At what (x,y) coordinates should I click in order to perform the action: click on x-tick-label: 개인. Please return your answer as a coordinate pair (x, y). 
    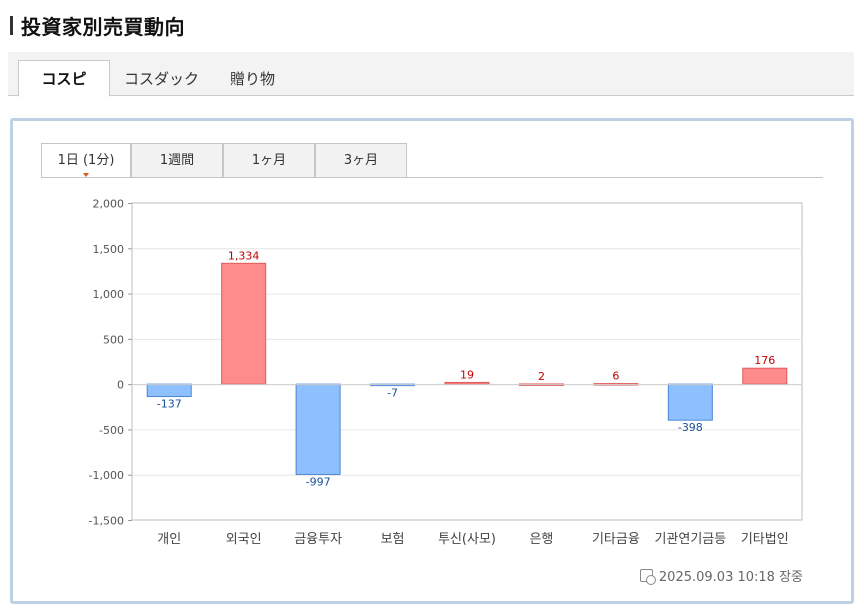
    Looking at the image, I should click on (169, 539).